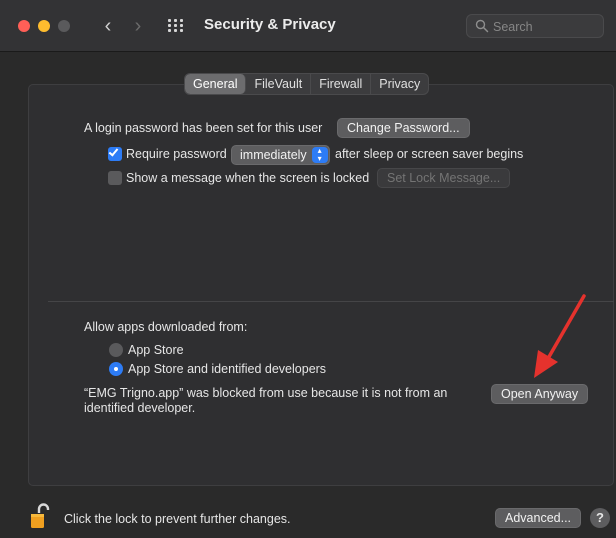  Describe the element at coordinates (429, 154) in the screenshot. I see `require-password-suffix: after sleep or screen saver begins` at that location.